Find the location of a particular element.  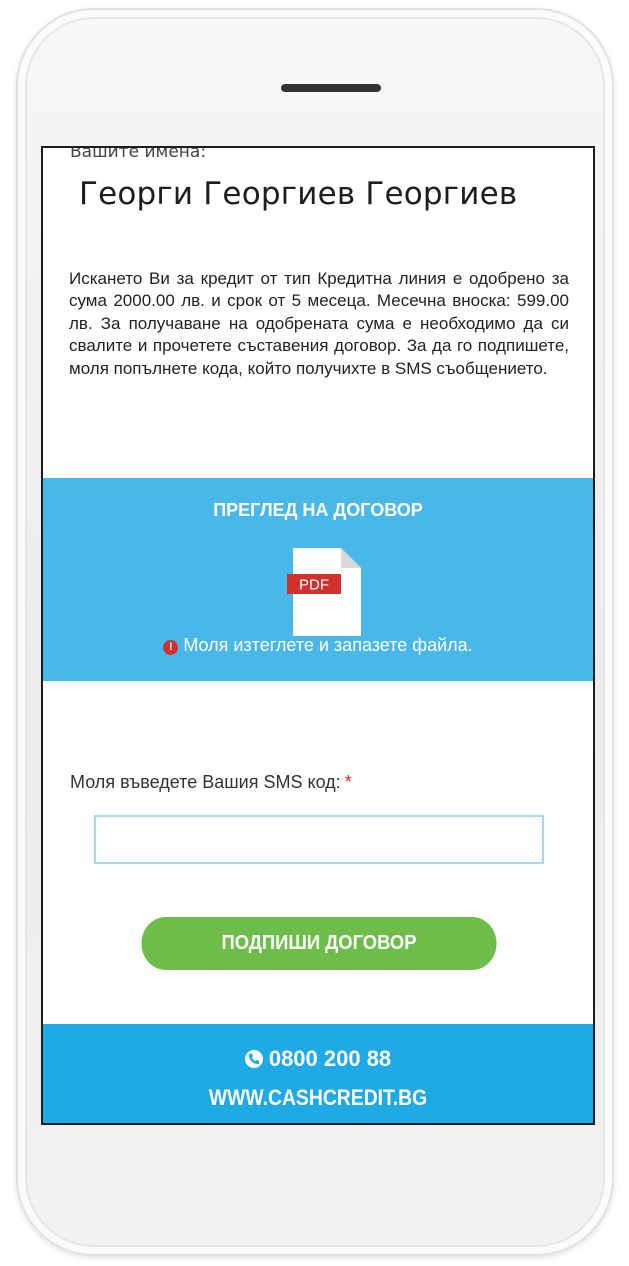

name-label: Вашите имена: is located at coordinates (138, 154).